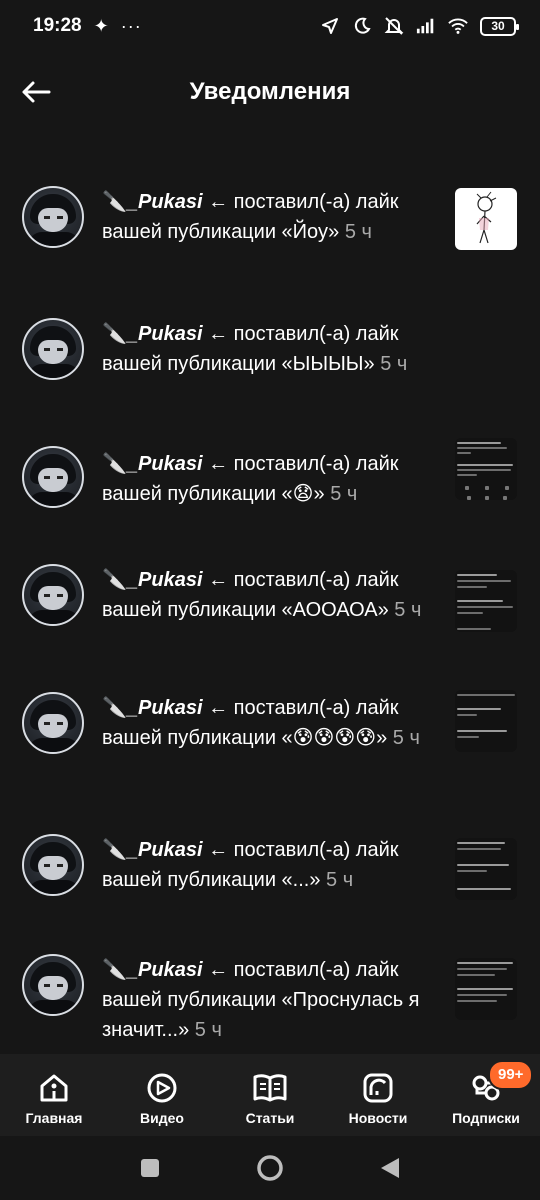  What do you see at coordinates (486, 1095) in the screenshot?
I see `nav-subscriptions: Подписки 99+` at bounding box center [486, 1095].